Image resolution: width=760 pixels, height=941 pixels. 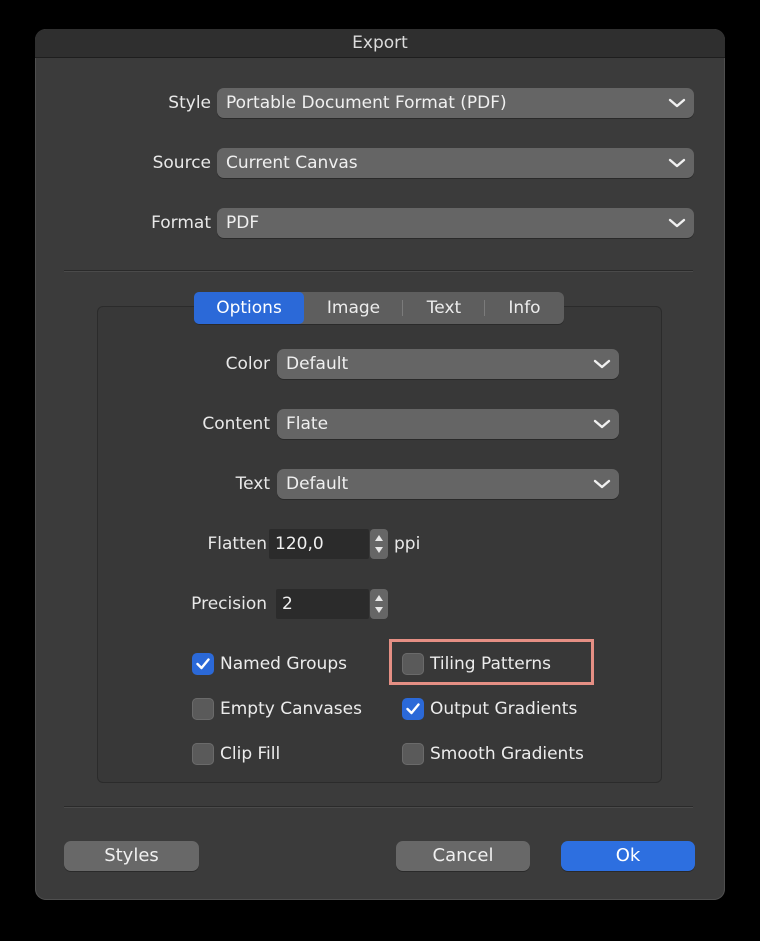 What do you see at coordinates (380, 43) in the screenshot?
I see `window-title: Export` at bounding box center [380, 43].